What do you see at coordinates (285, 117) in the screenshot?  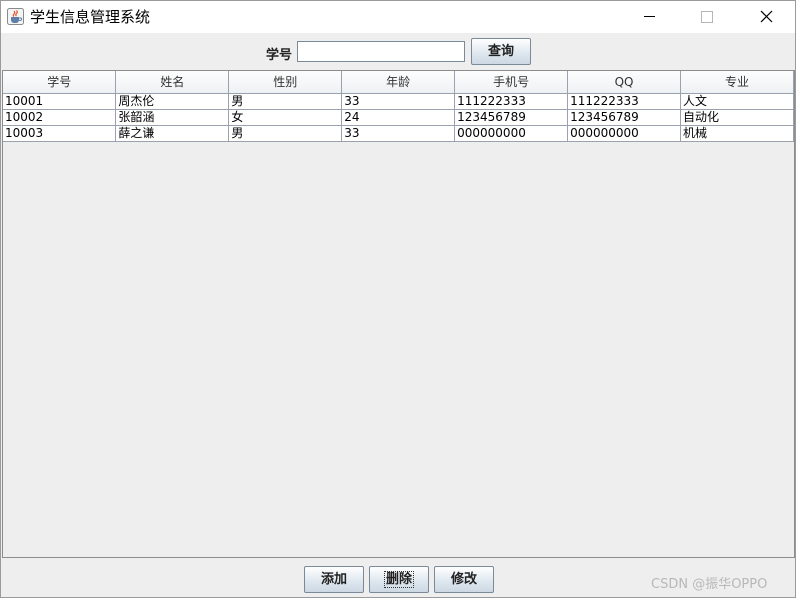 I see `cell-gender: 女` at bounding box center [285, 117].